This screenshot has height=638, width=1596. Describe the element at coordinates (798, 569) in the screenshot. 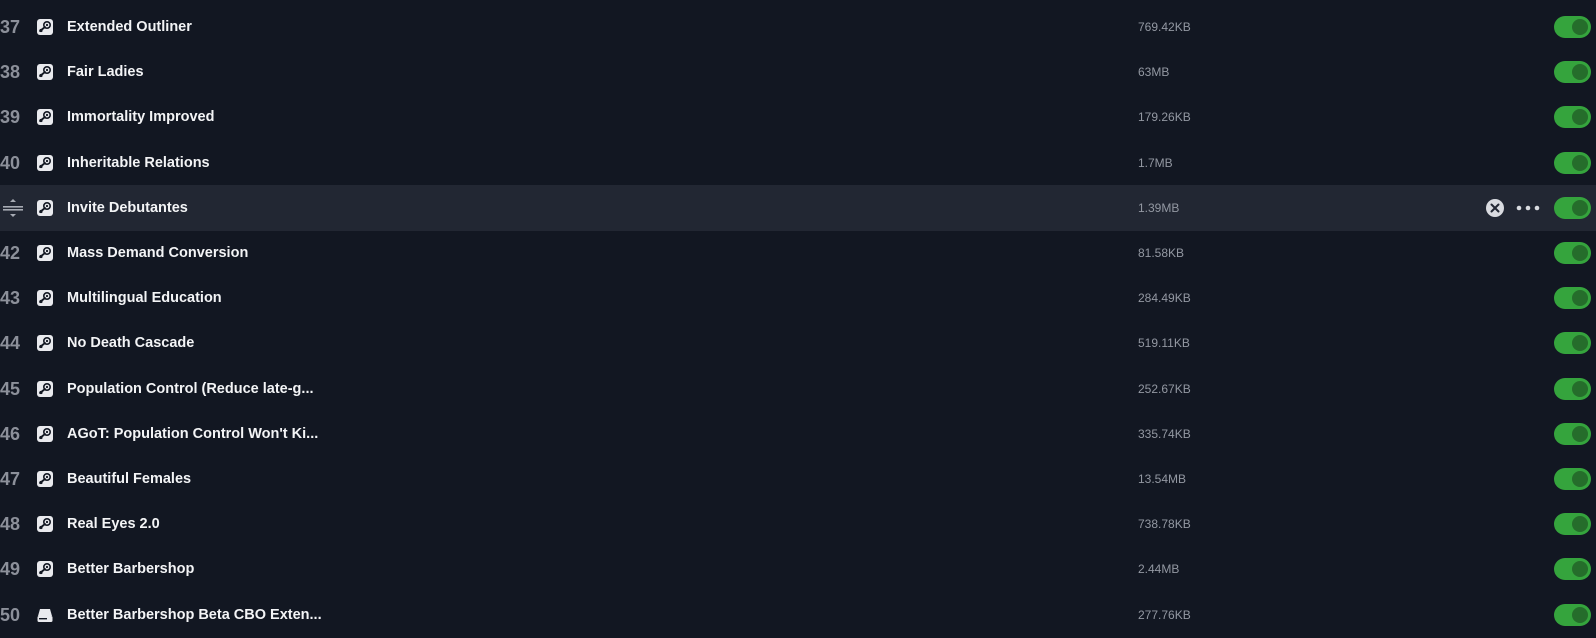

I see `mod-row: 49 Better Barbershop 2.44MB` at that location.